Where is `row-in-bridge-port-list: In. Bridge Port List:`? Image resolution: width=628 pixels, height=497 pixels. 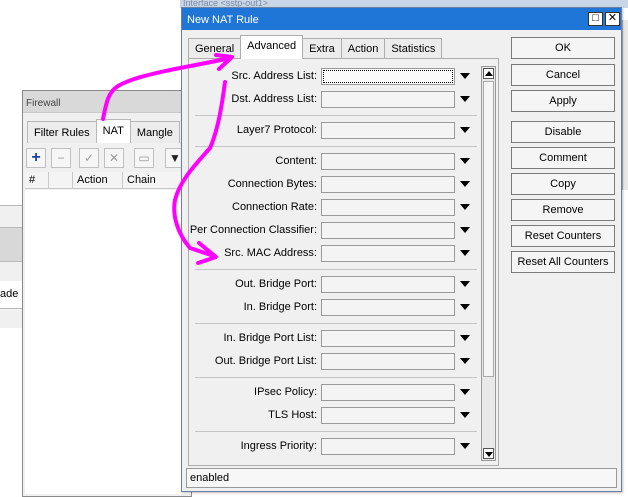
row-in-bridge-port-list: In. Bridge Port List: is located at coordinates (335, 339).